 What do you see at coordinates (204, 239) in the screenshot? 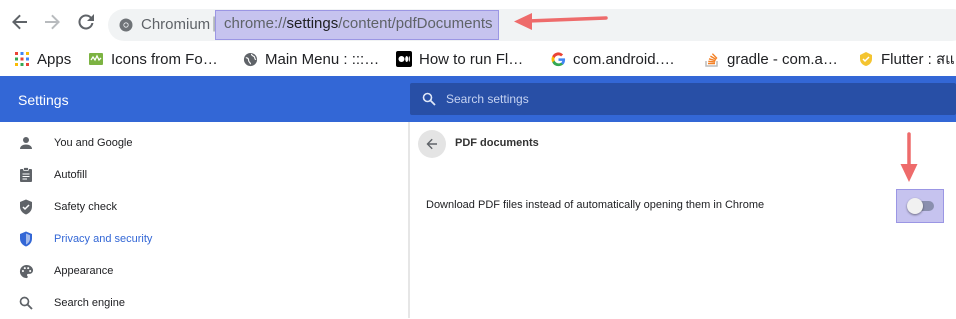
I see `sidebar-item-privacy-and-security: Privacy and security` at bounding box center [204, 239].